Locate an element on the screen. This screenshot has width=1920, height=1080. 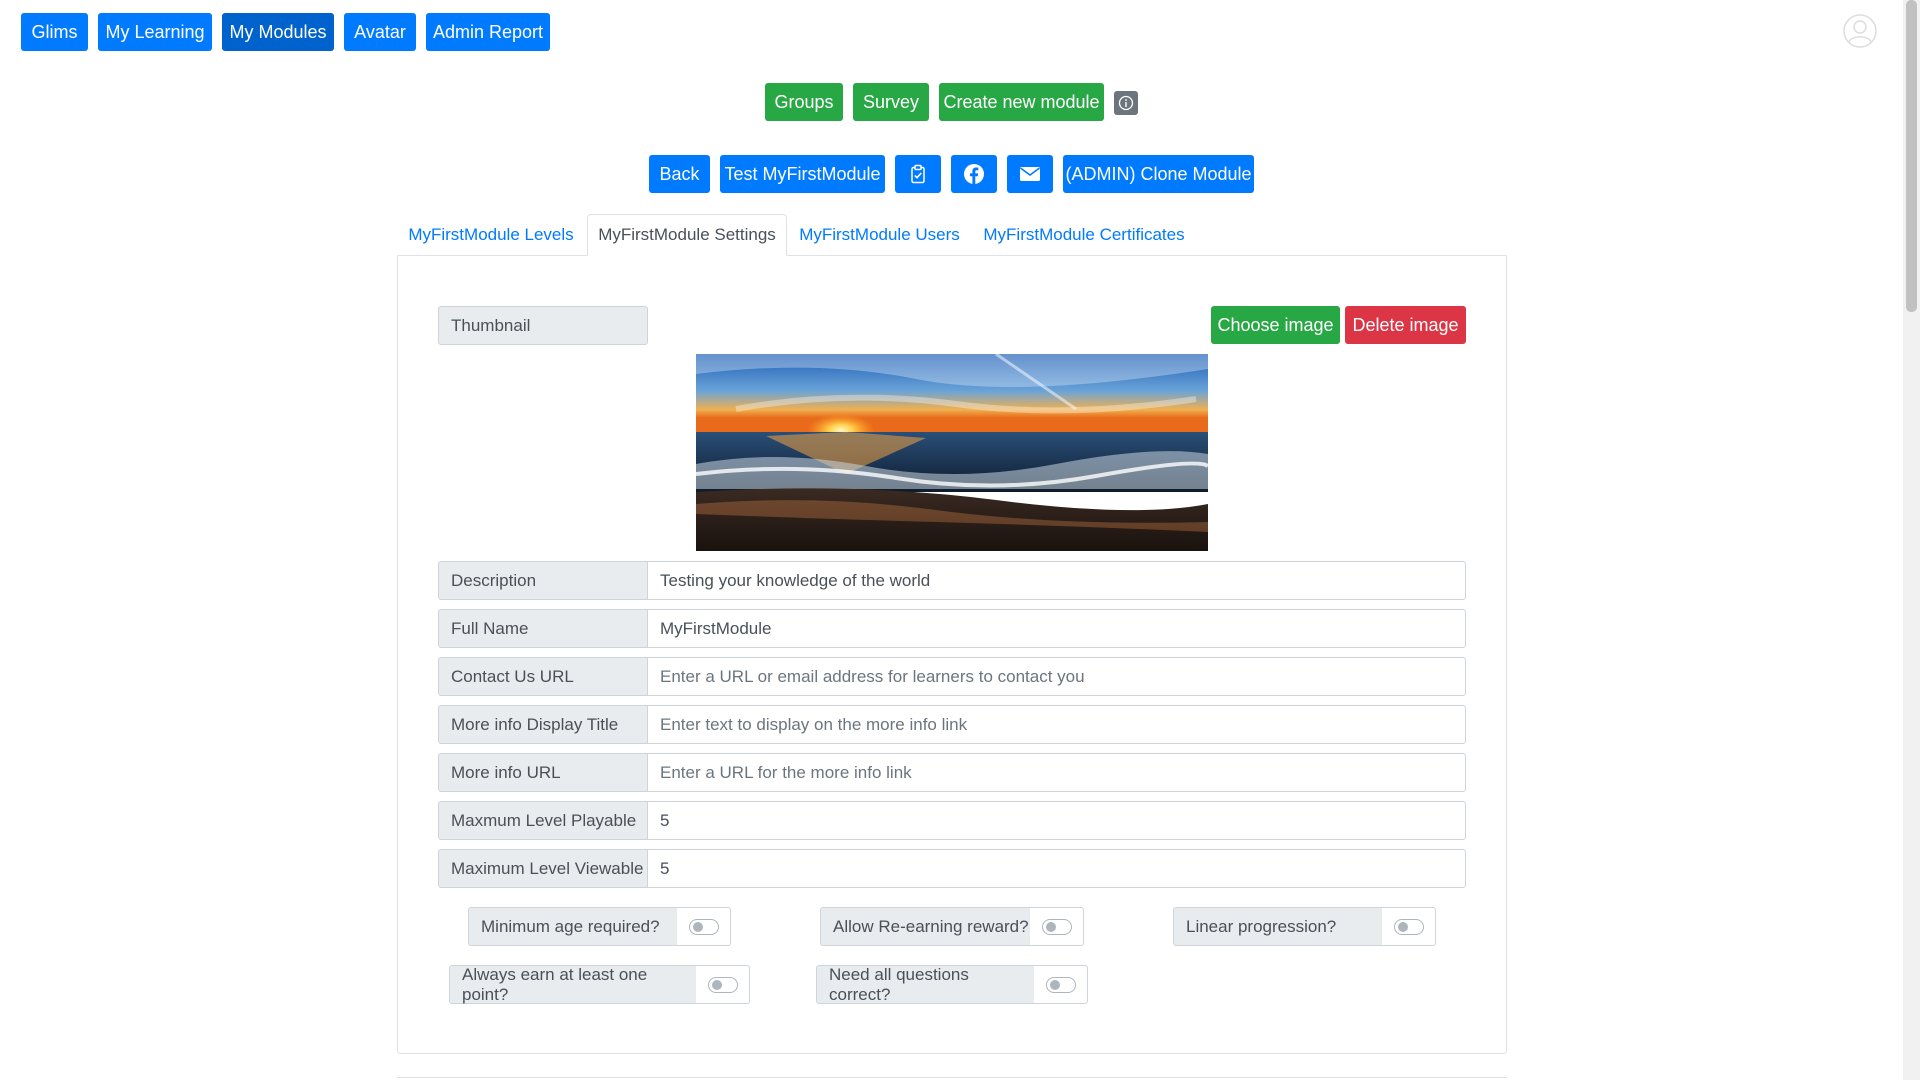
tab-settings: MyFirstModule Settings is located at coordinates (687, 235).